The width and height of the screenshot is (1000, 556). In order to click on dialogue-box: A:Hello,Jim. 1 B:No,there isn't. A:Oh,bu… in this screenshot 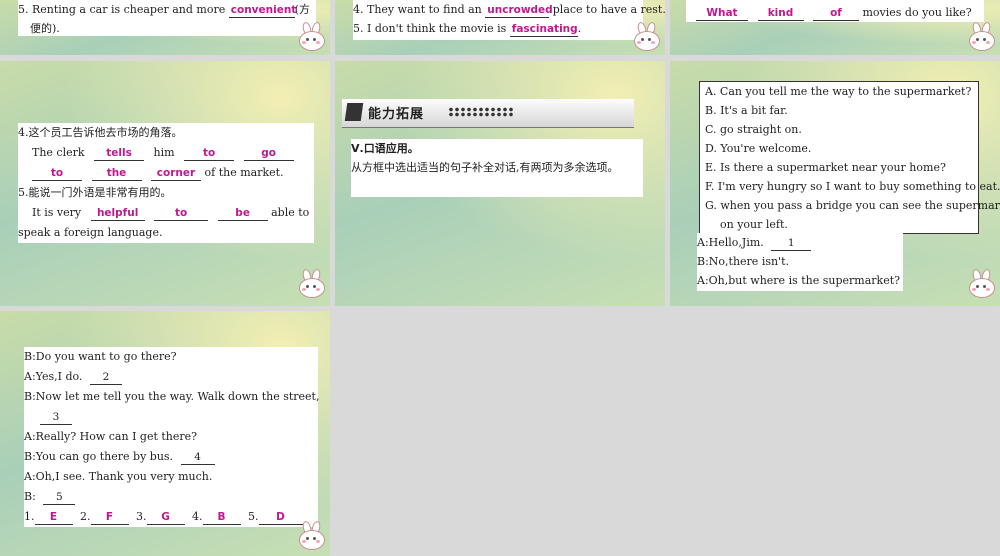, I will do `click(800, 262)`.